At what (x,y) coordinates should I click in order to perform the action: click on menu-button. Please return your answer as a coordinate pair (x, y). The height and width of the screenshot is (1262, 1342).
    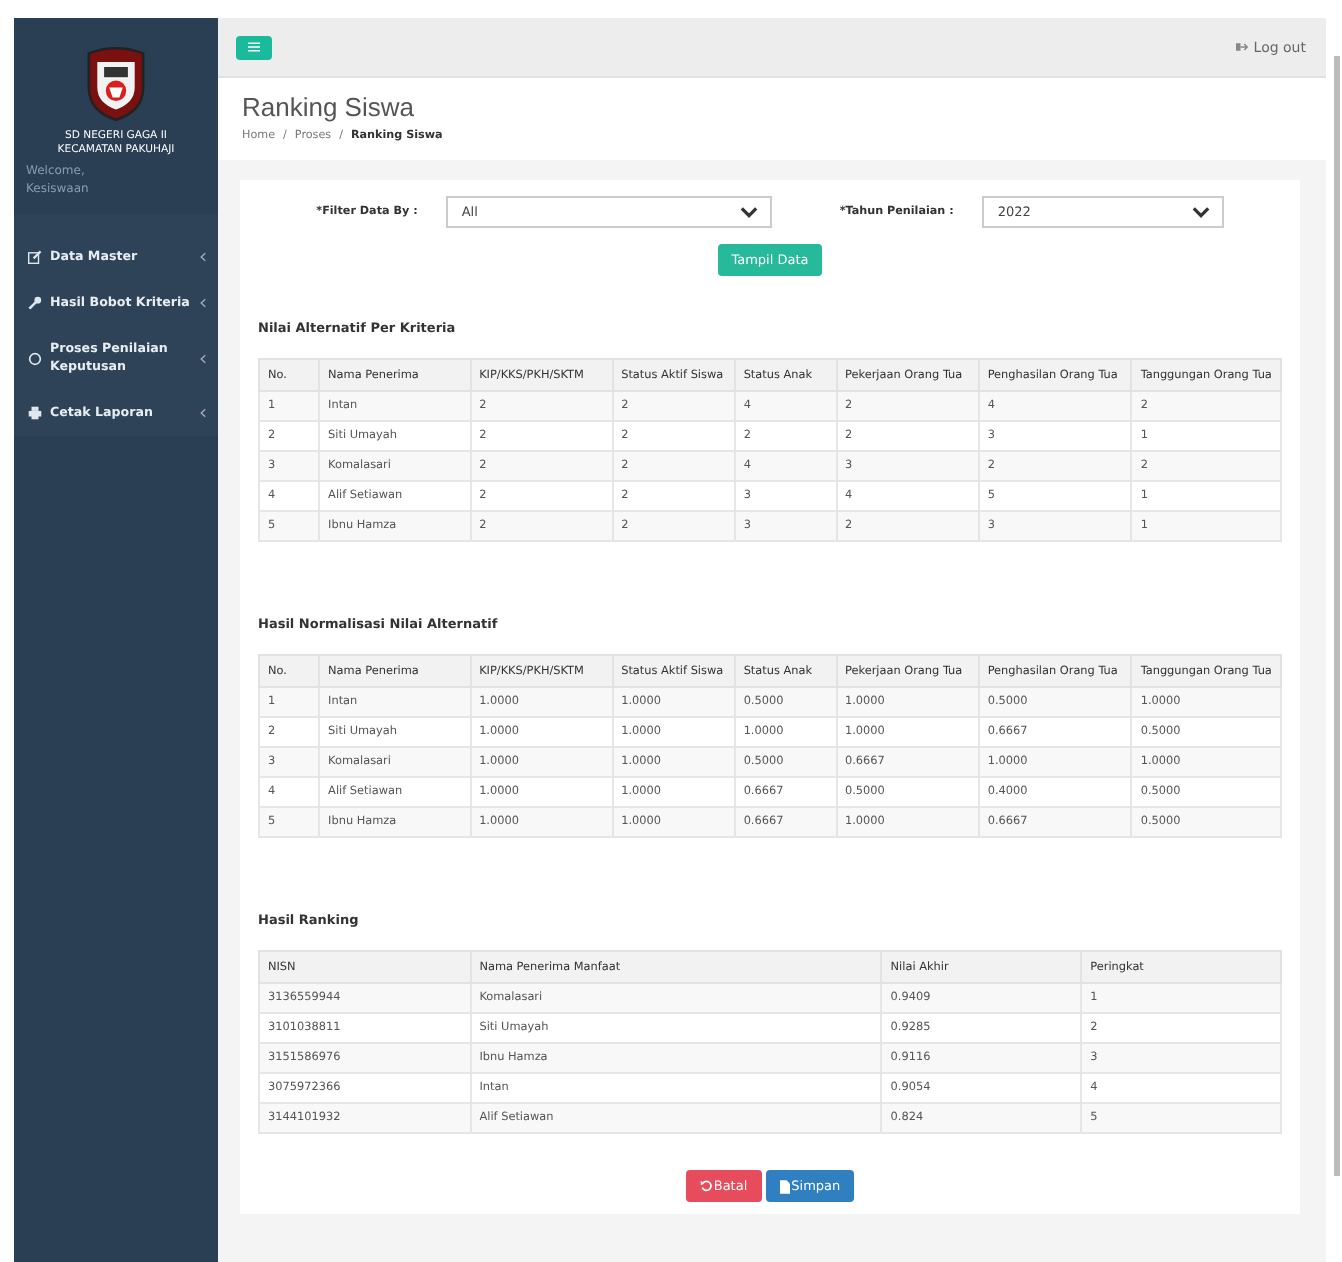
    Looking at the image, I should click on (254, 47).